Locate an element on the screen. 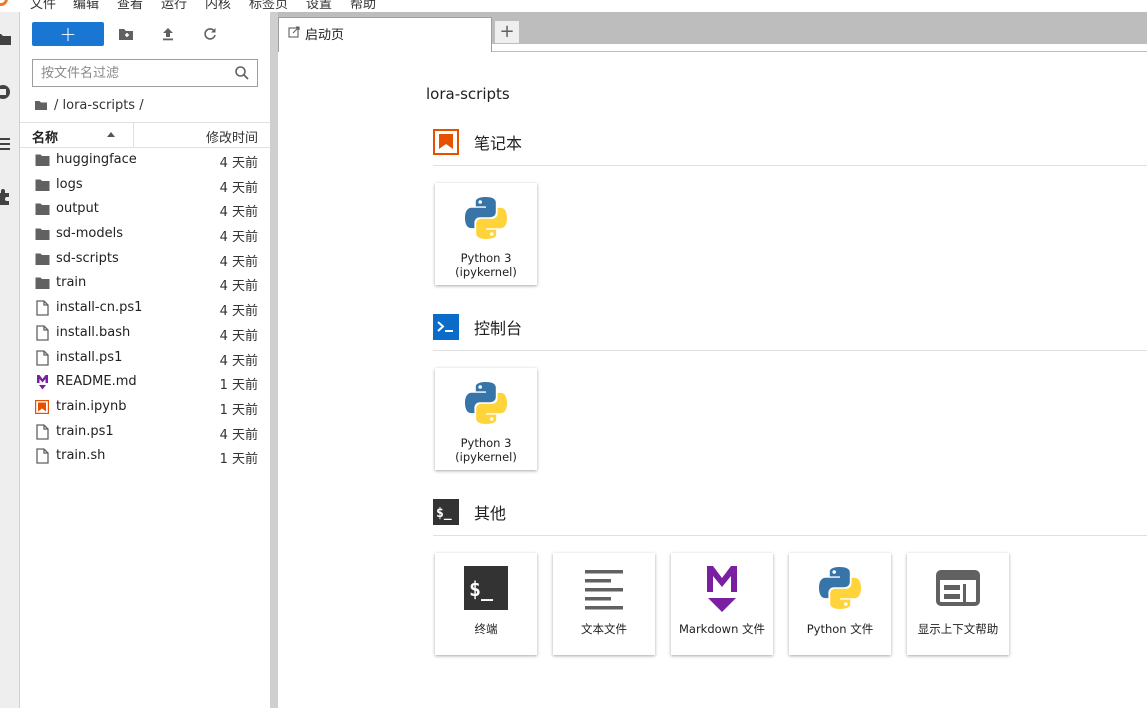 This screenshot has height=708, width=1147. file-row: install-cn.ps1 4 天前 is located at coordinates (145, 308).